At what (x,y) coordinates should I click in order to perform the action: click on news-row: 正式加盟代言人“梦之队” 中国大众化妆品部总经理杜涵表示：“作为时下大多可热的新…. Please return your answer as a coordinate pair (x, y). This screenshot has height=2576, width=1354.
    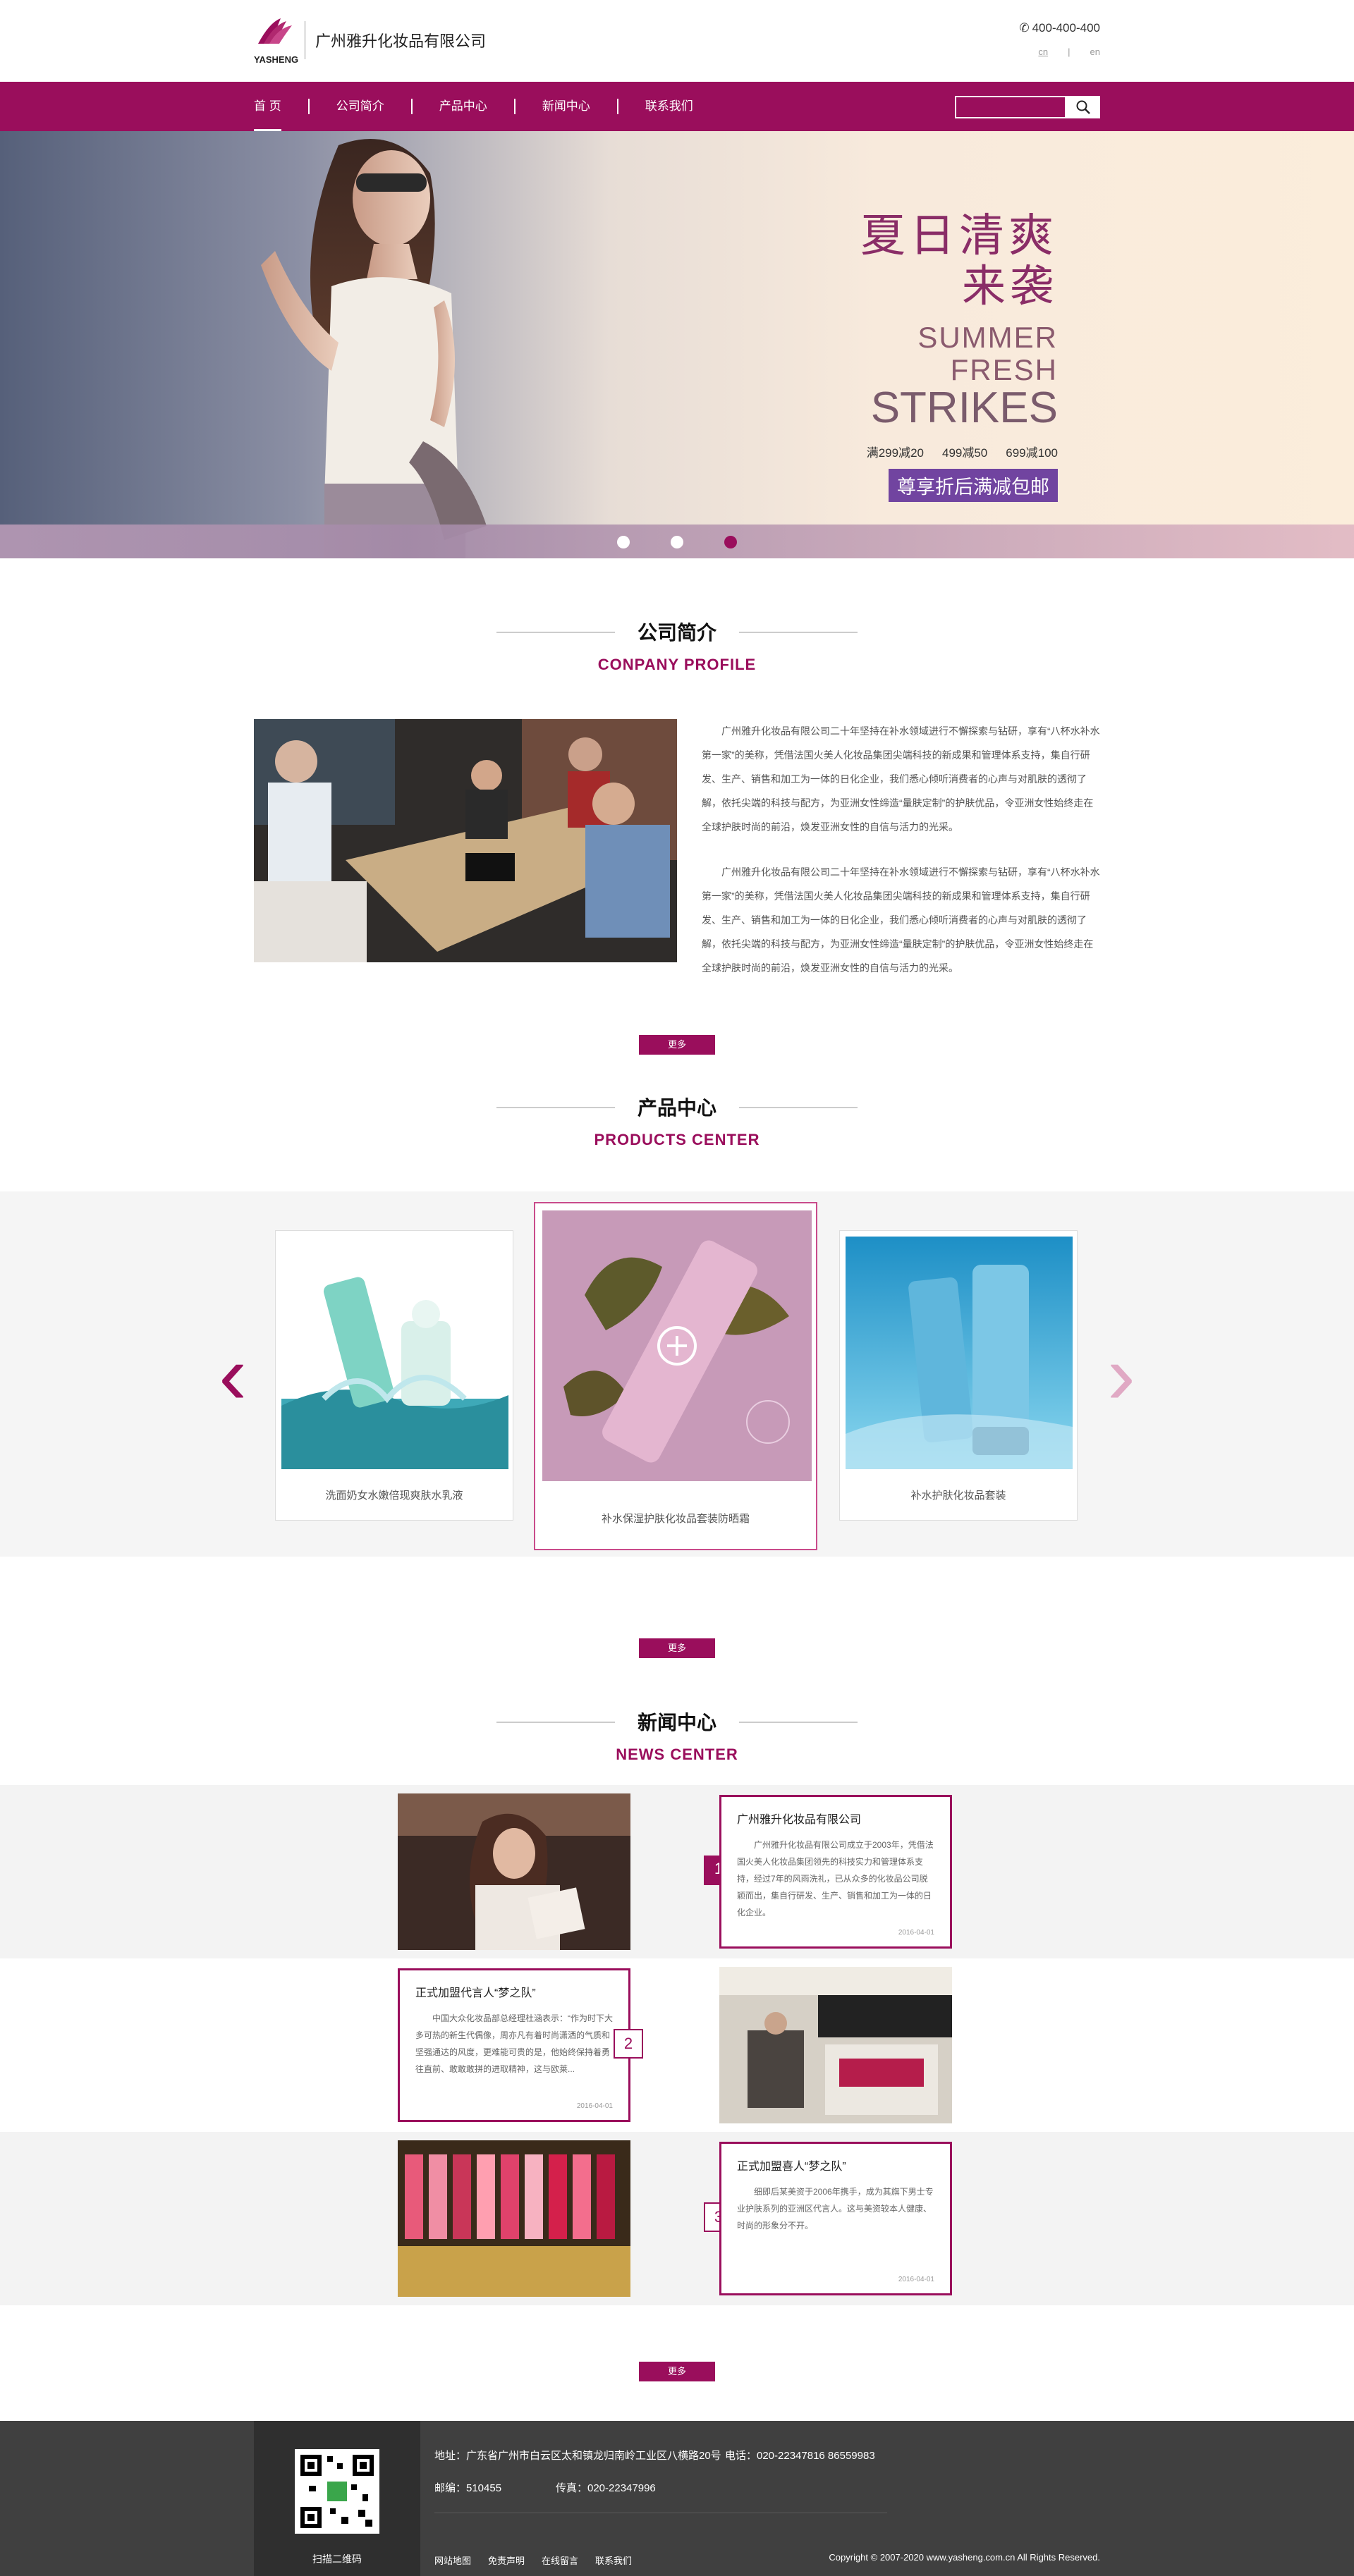
    Looking at the image, I should click on (677, 2045).